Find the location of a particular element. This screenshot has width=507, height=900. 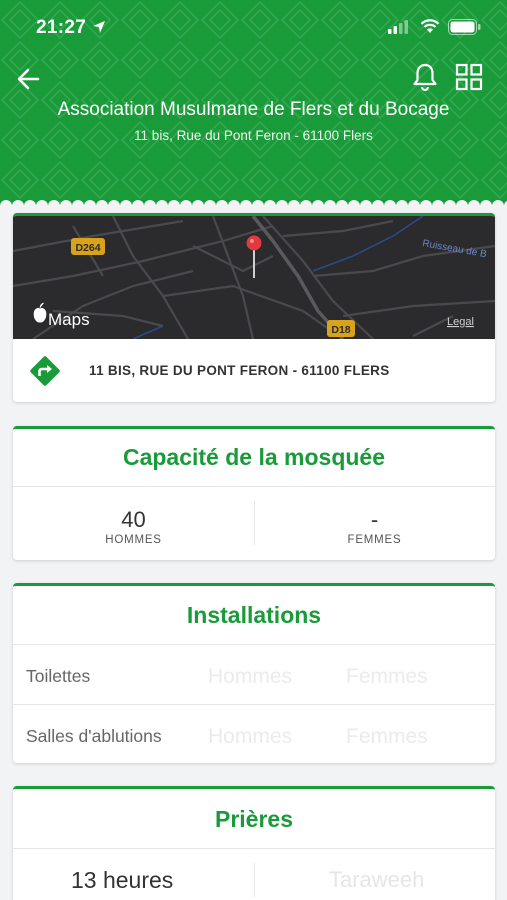

prayers-title: Prières is located at coordinates (253, 819).